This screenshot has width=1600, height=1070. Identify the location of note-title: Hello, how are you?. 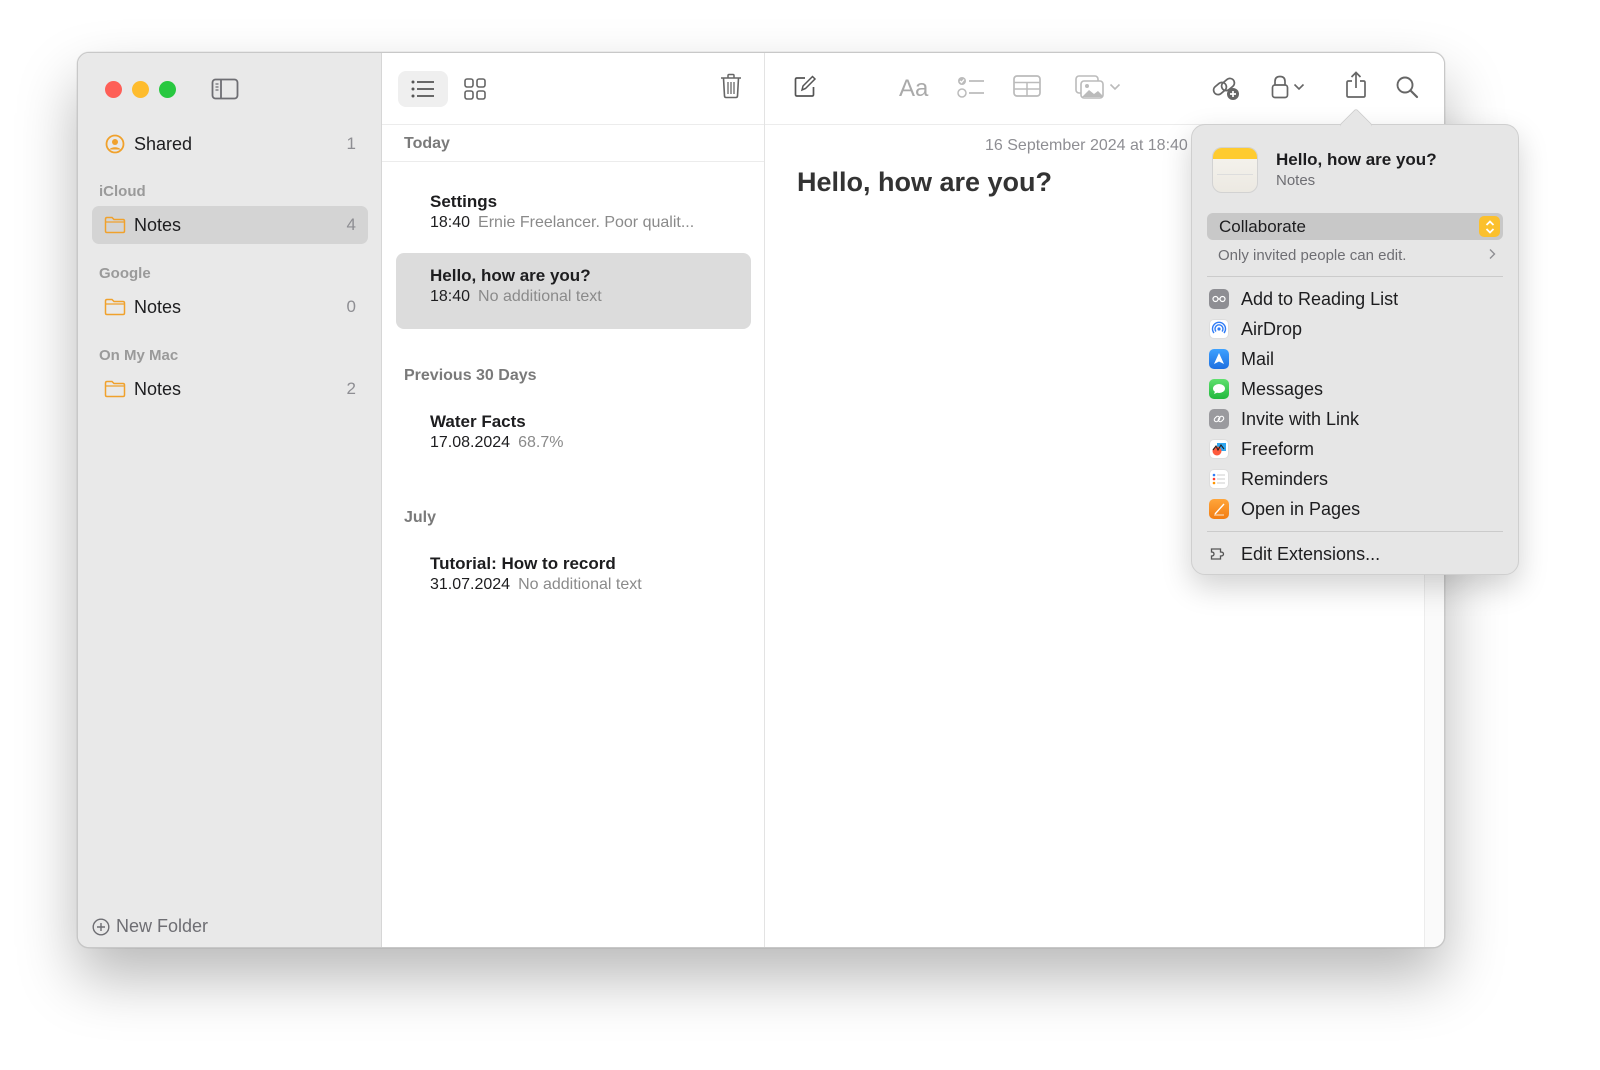
(510, 275).